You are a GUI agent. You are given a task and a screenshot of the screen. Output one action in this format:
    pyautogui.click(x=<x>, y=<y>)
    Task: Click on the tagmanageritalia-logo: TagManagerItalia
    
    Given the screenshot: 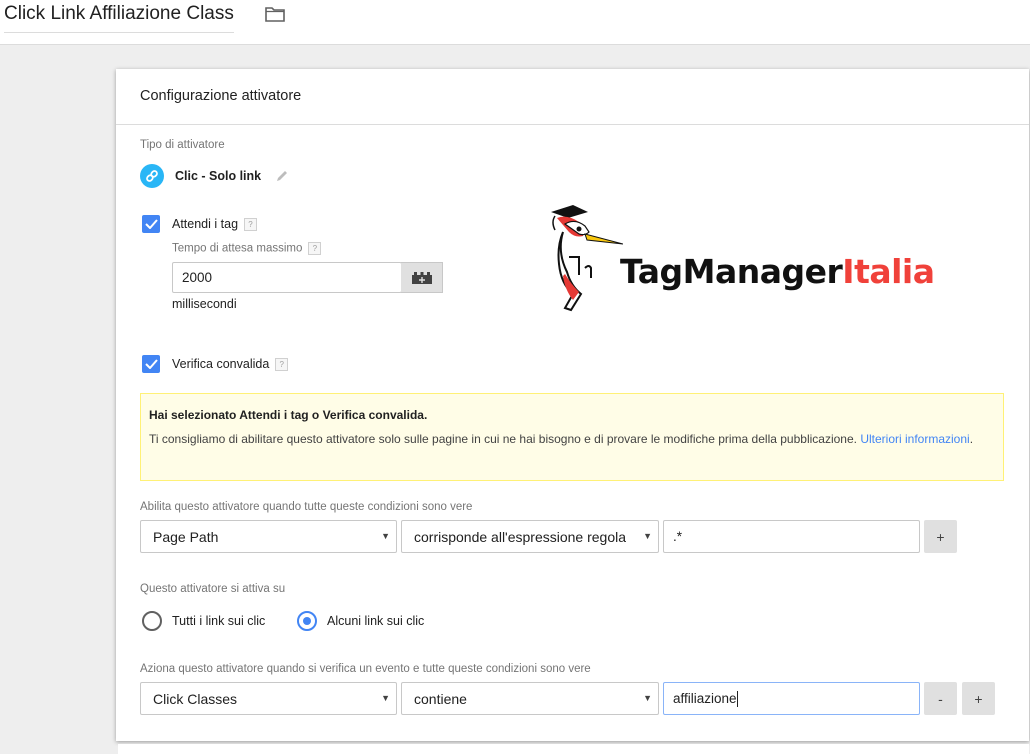 What is the action you would take?
    pyautogui.click(x=743, y=257)
    